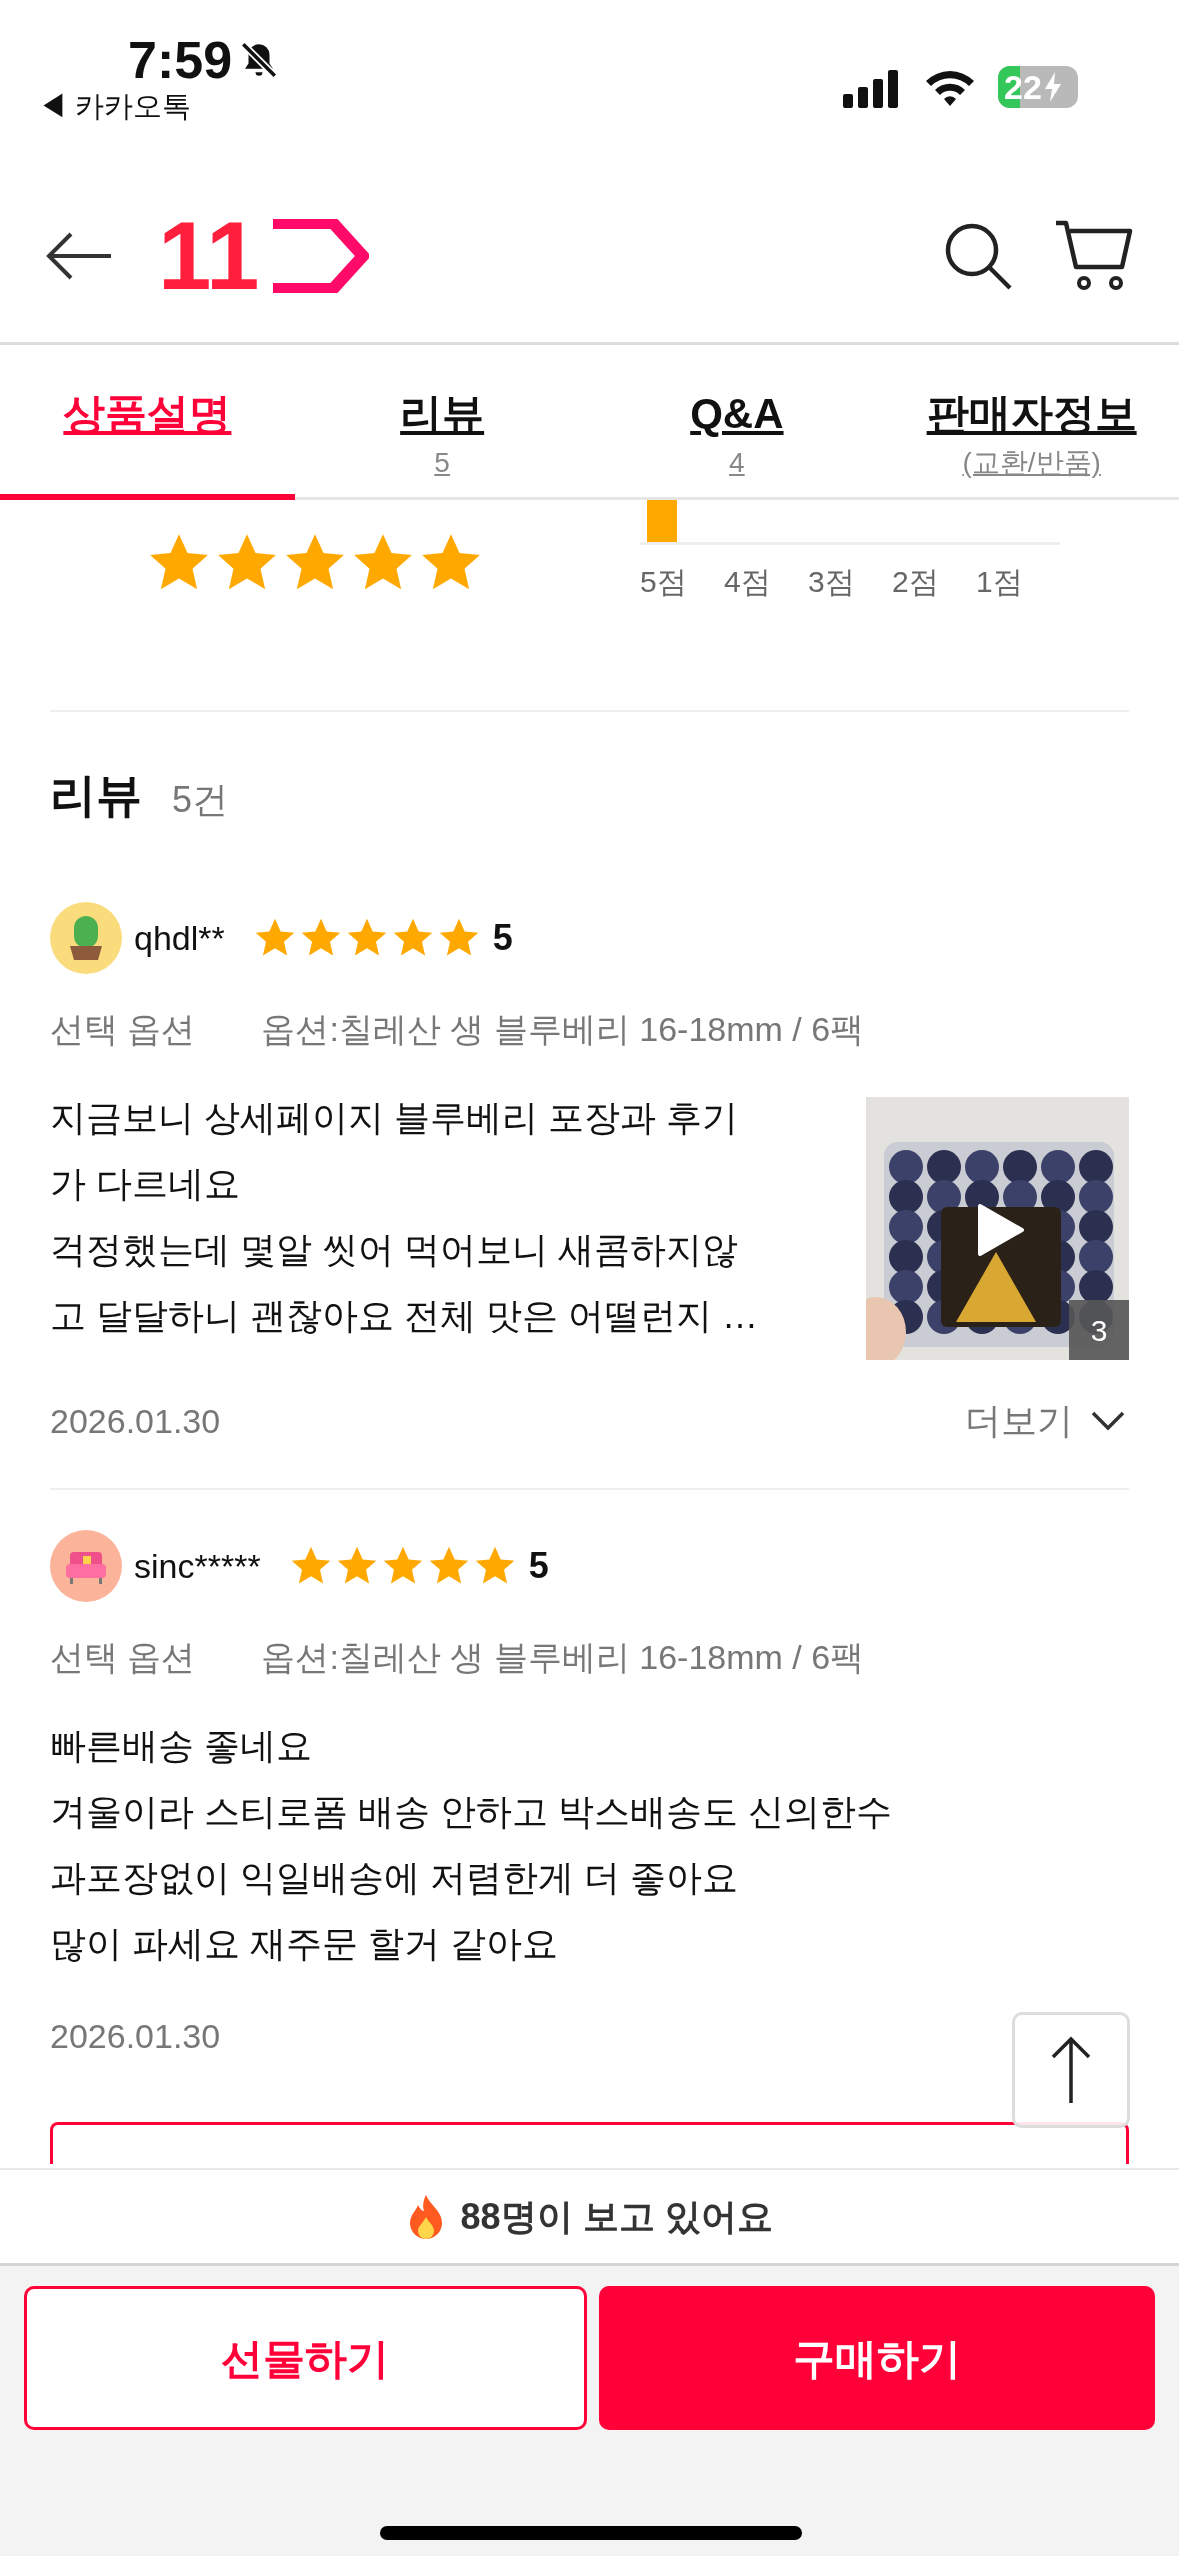  Describe the element at coordinates (1099, 1330) in the screenshot. I see `photo-count-badge: 3` at that location.